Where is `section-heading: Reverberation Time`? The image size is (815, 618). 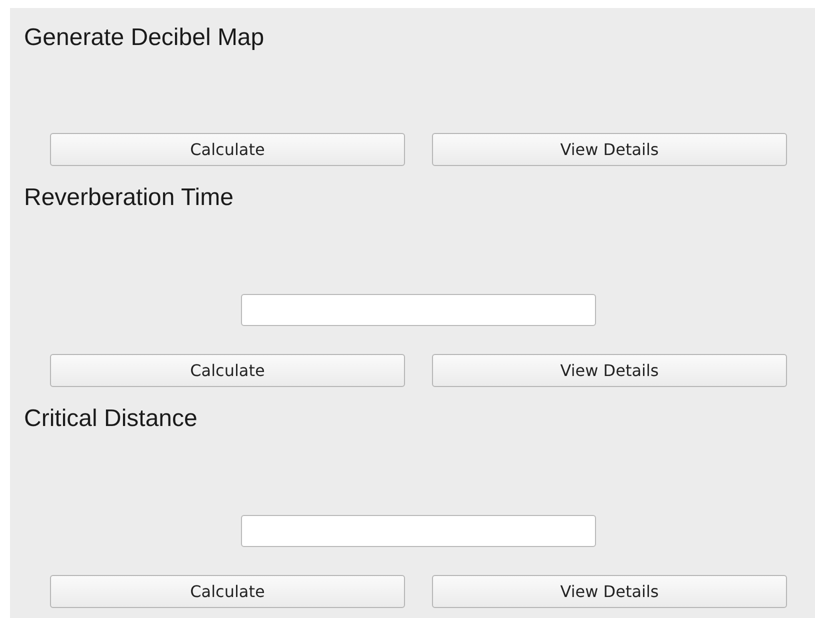 section-heading: Reverberation Time is located at coordinates (128, 198).